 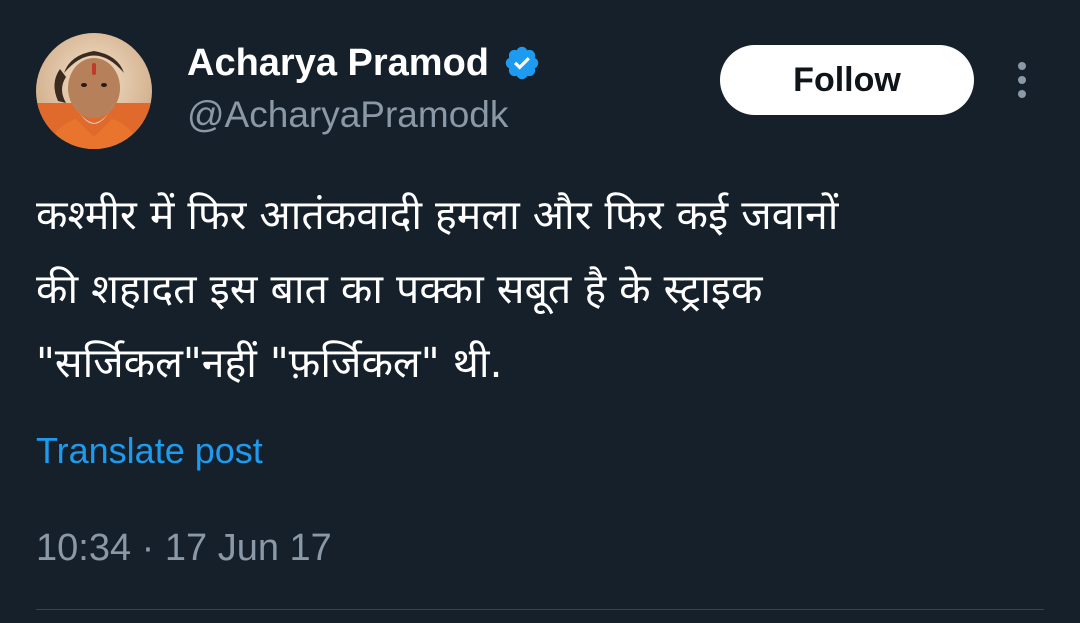 What do you see at coordinates (522, 63) in the screenshot?
I see `verified-badge-icon` at bounding box center [522, 63].